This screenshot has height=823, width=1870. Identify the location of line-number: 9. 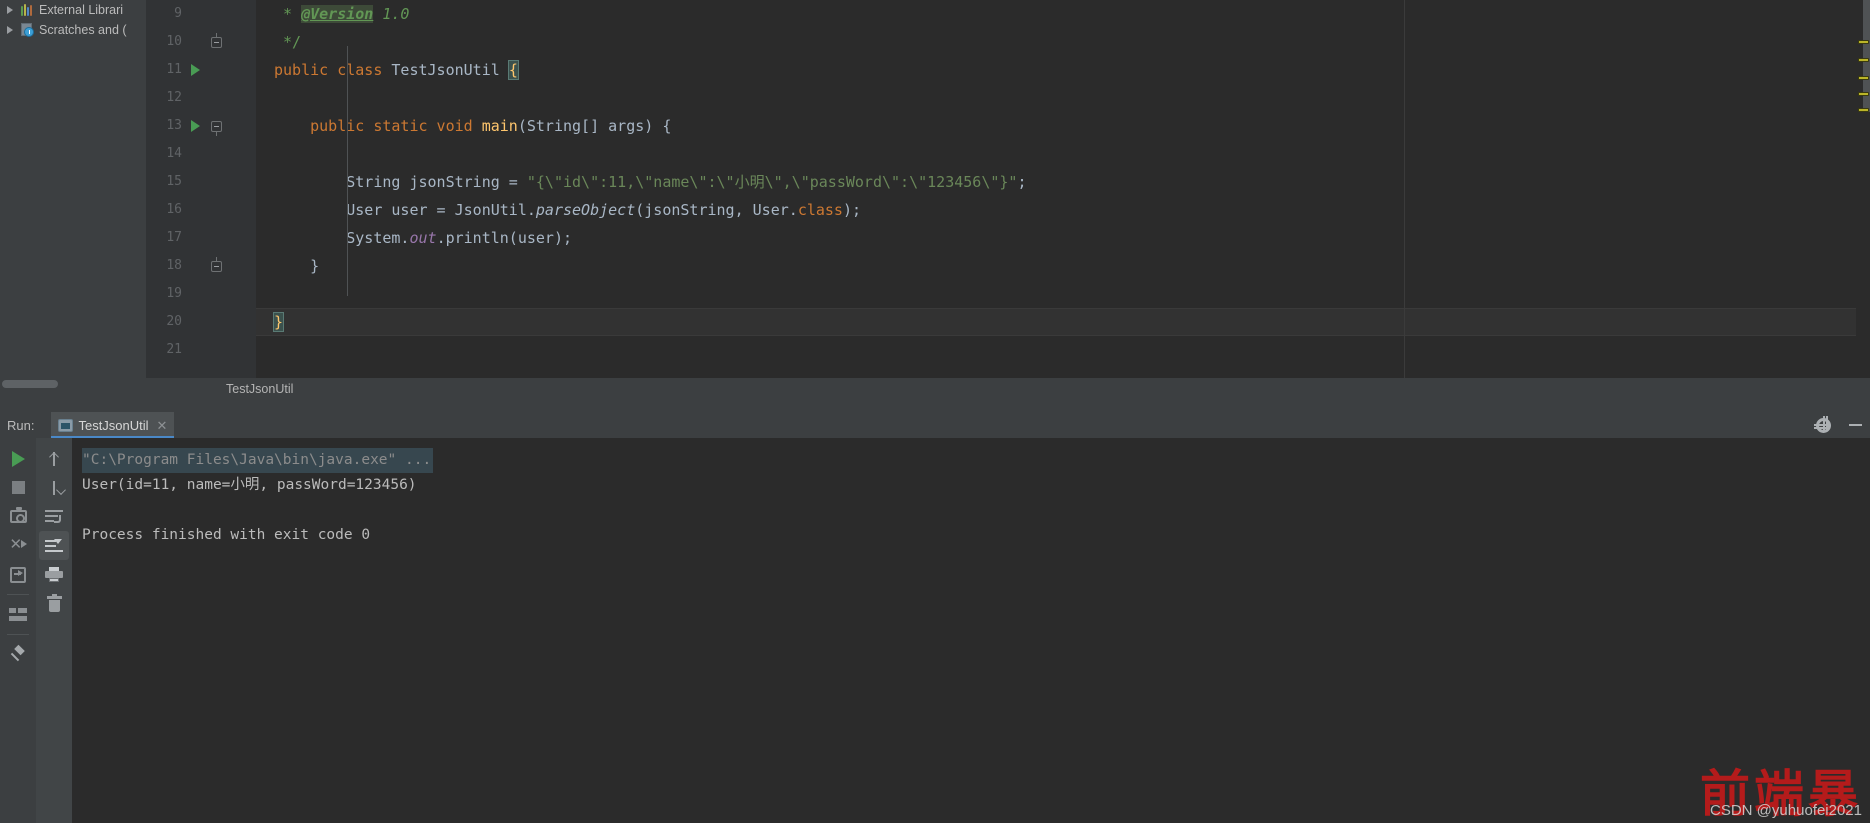
(178, 13).